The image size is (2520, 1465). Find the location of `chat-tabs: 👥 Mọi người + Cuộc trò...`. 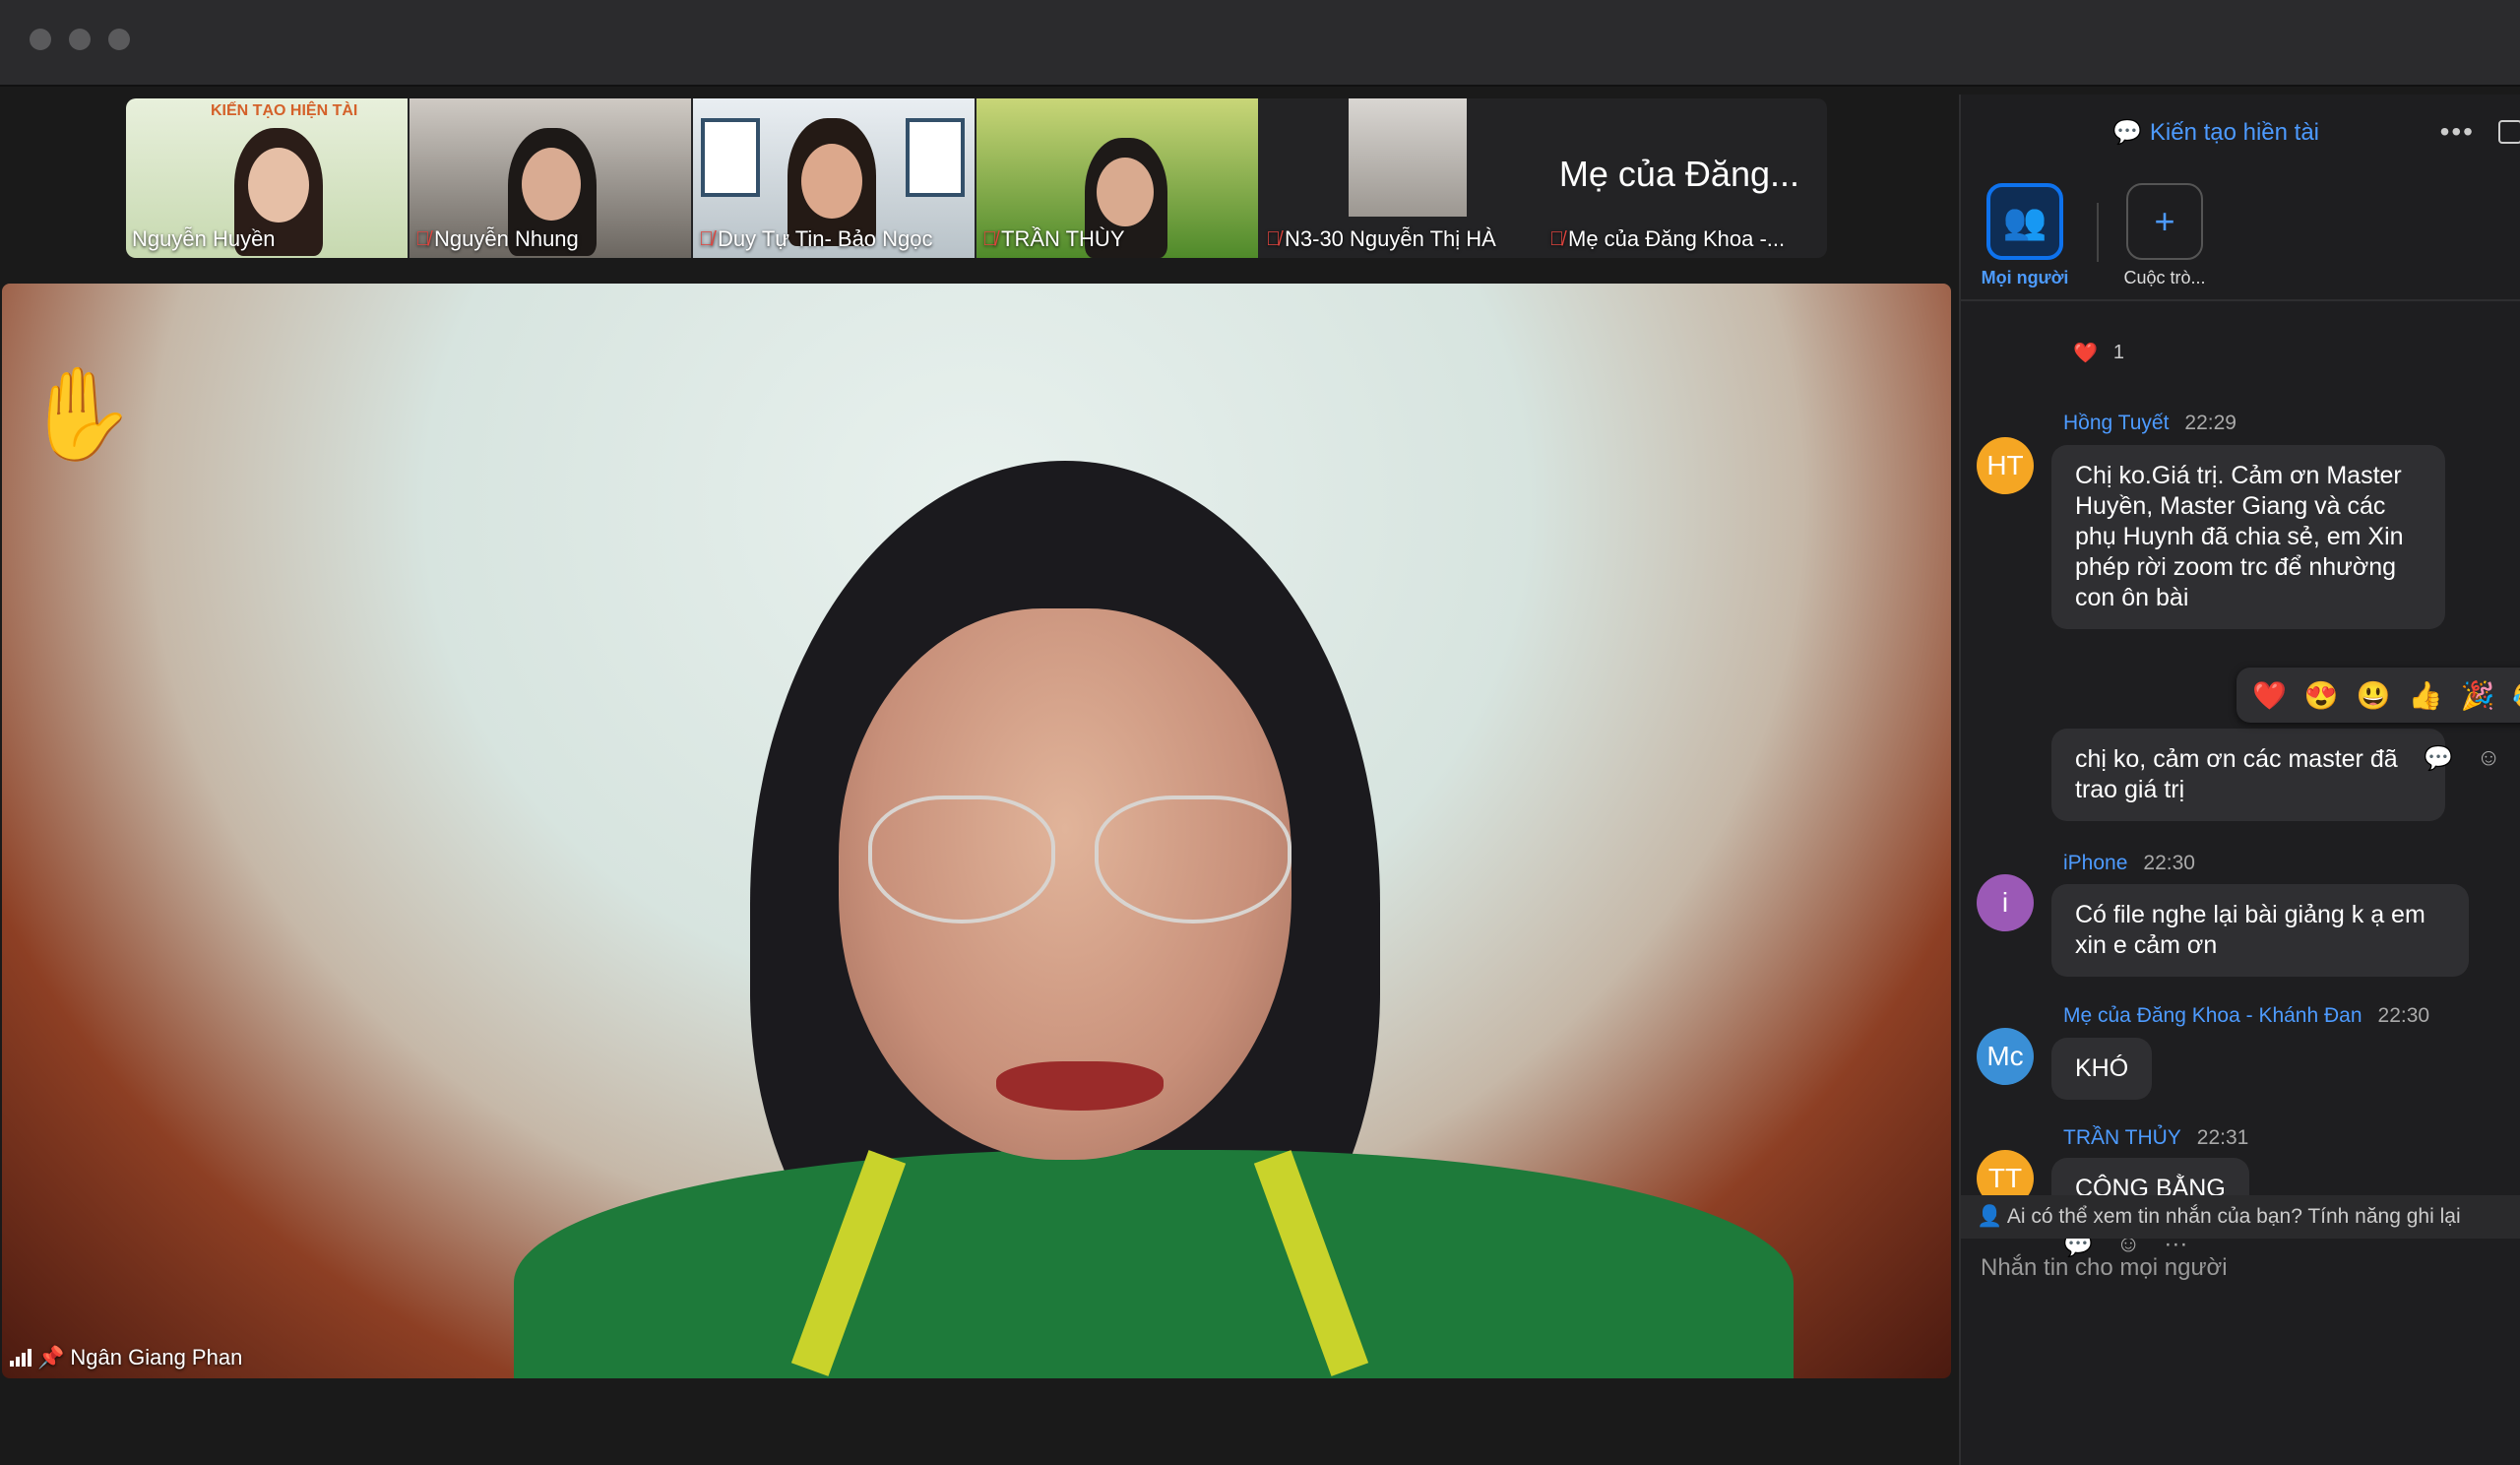

chat-tabs: 👥 Mọi người + Cuộc trò... is located at coordinates (2240, 242).